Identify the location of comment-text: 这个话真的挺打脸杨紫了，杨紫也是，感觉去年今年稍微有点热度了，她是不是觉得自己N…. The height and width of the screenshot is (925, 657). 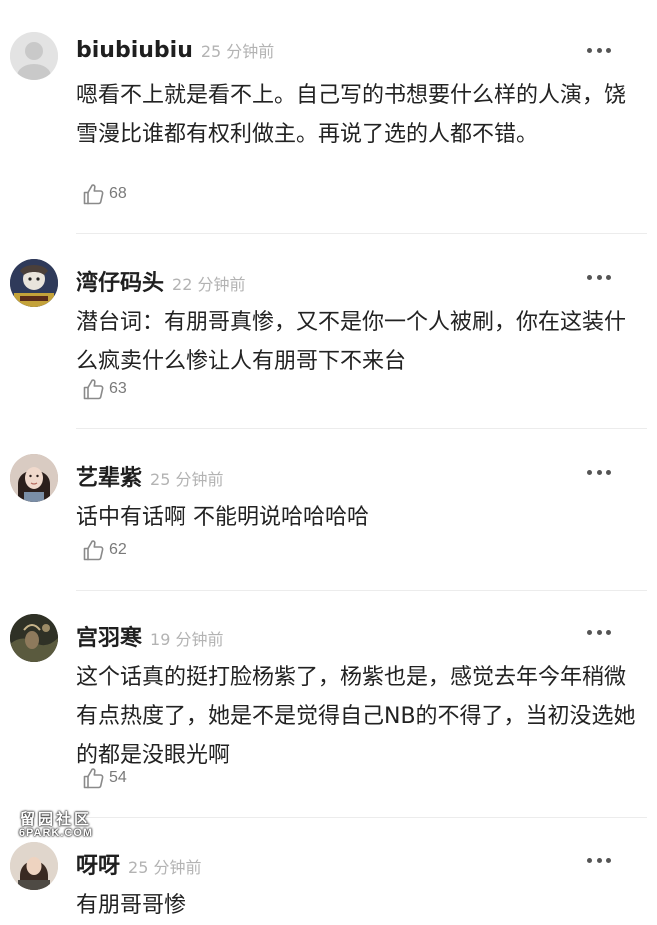
(356, 716).